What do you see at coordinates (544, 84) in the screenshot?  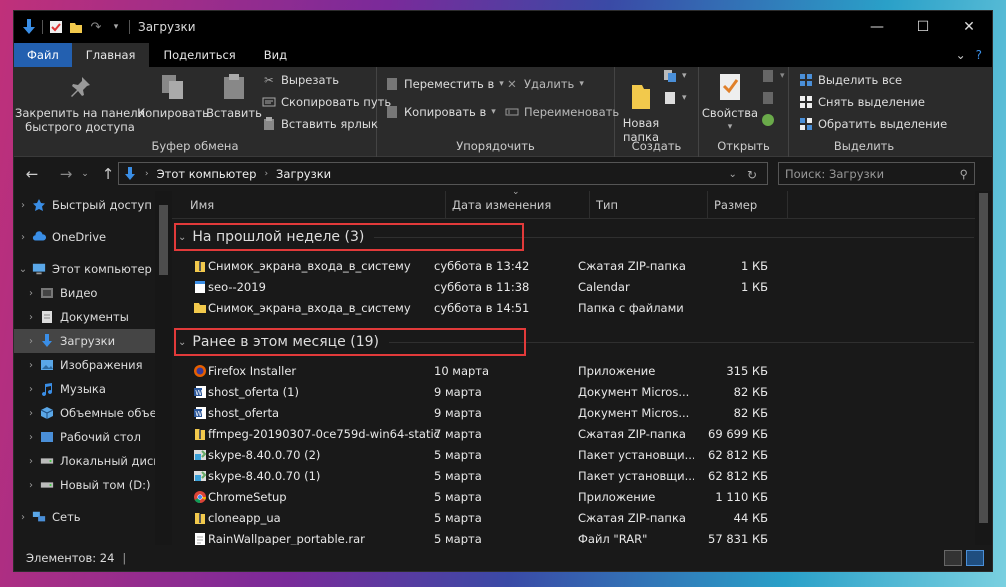 I see `delete-button: ✕ Удалить ▾` at bounding box center [544, 84].